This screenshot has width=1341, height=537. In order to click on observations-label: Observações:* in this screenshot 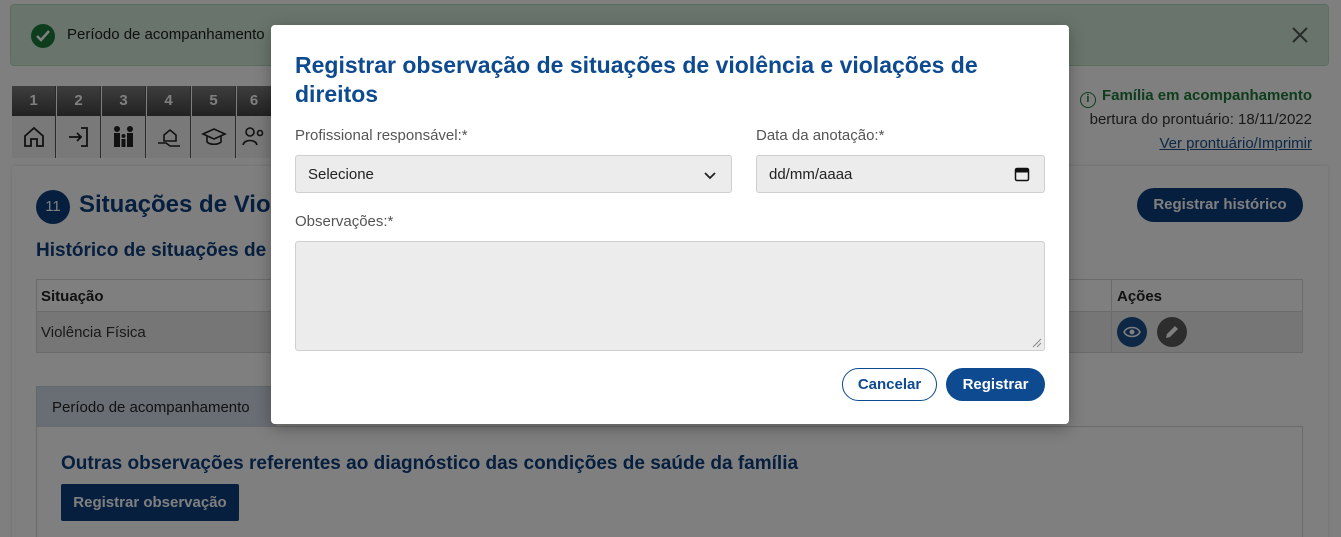, I will do `click(344, 221)`.